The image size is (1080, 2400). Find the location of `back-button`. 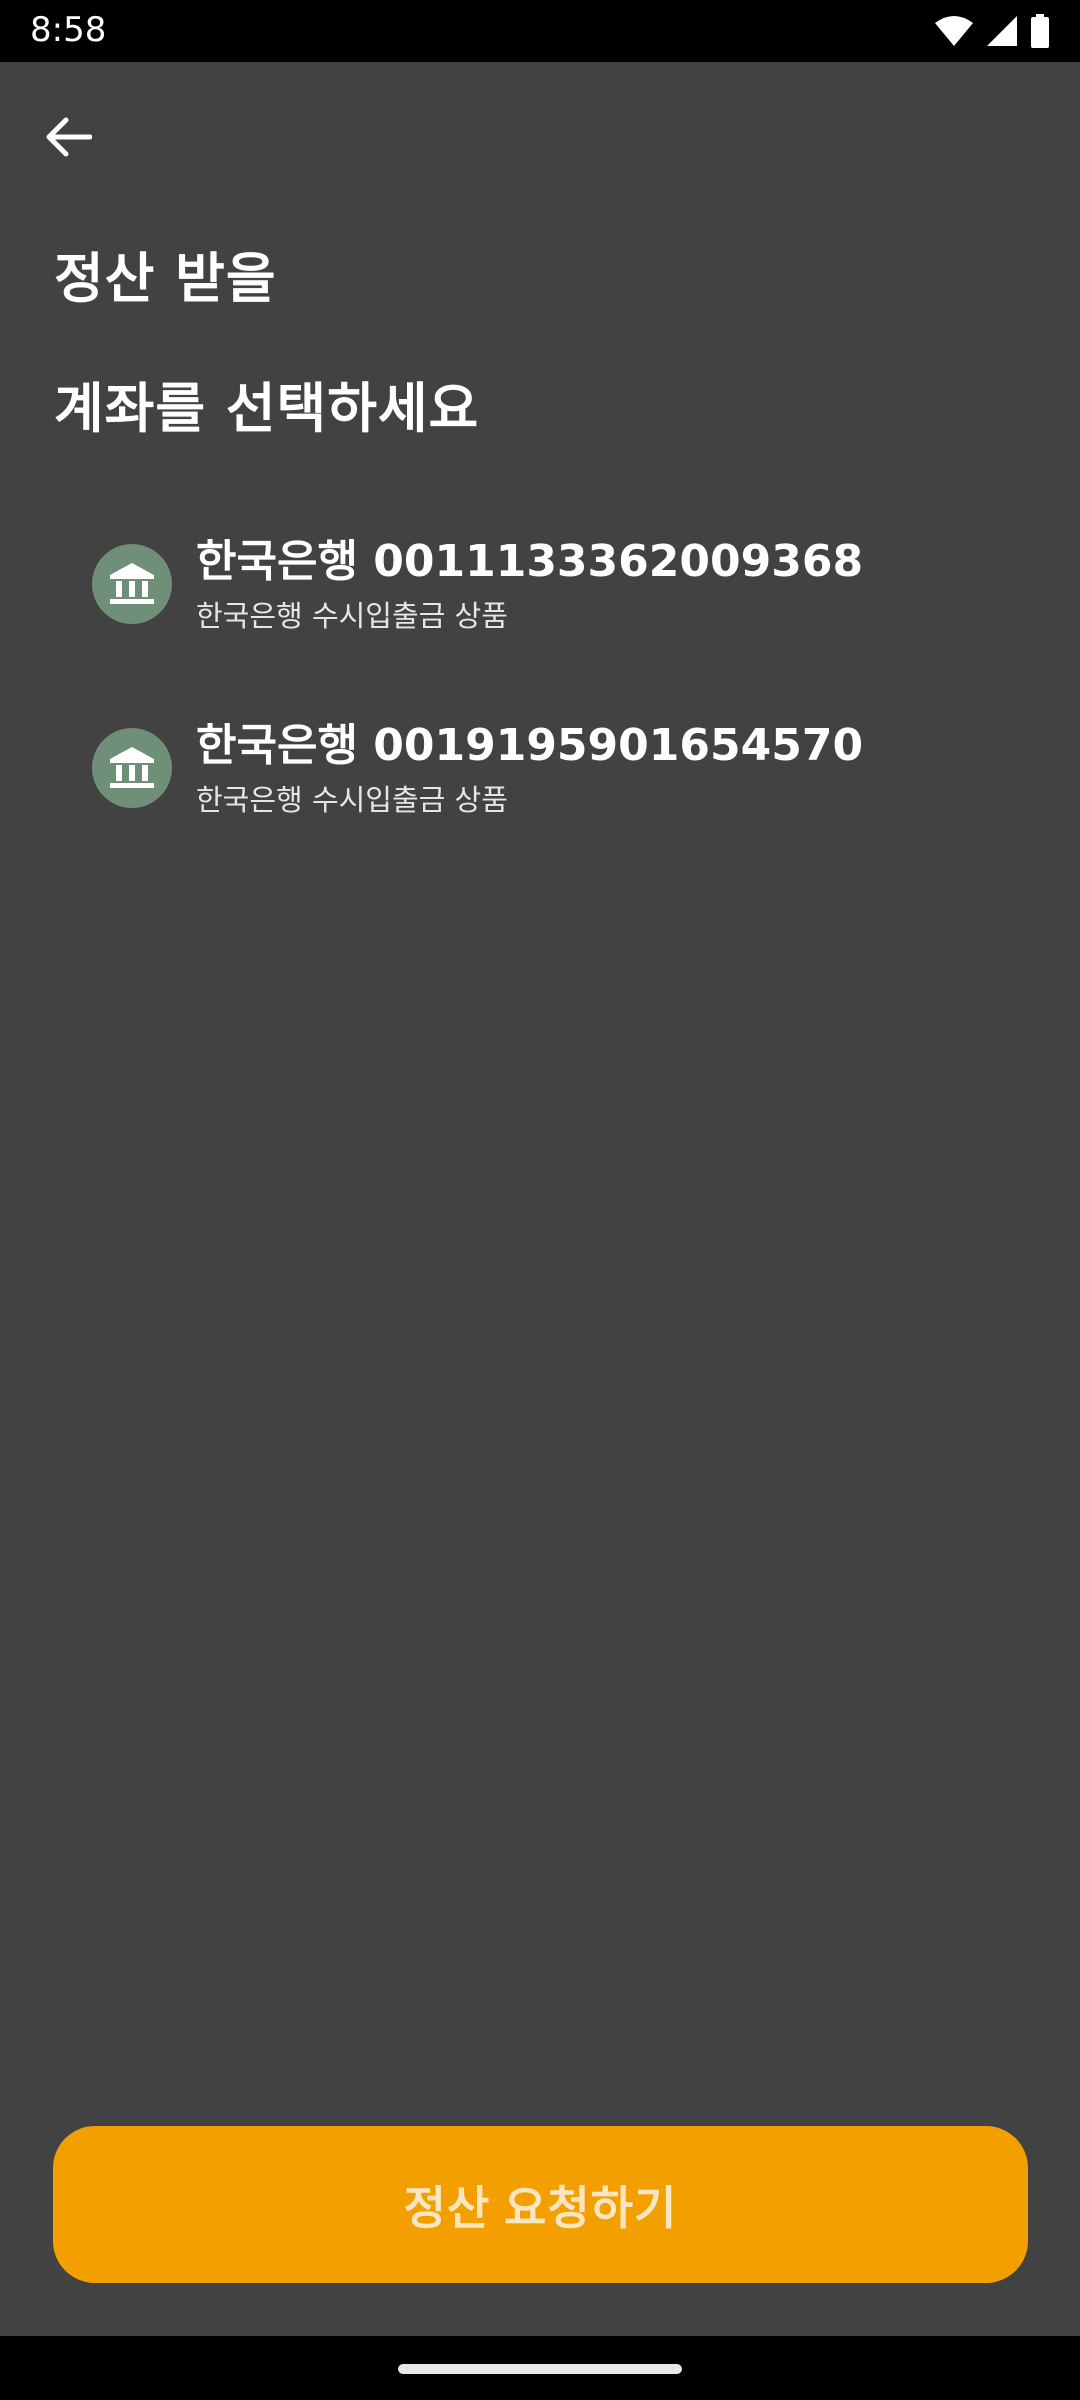

back-button is located at coordinates (69, 139).